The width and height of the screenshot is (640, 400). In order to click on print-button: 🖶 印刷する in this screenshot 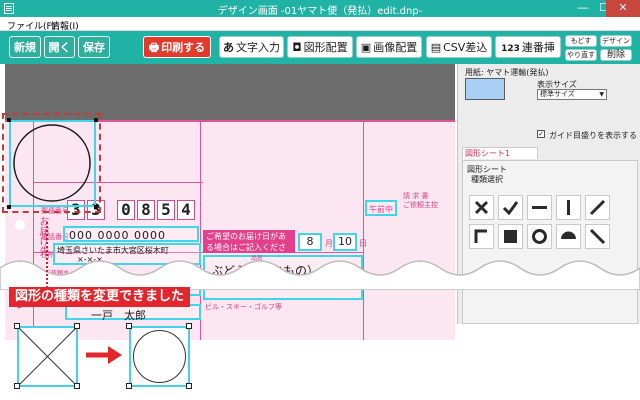, I will do `click(177, 47)`.